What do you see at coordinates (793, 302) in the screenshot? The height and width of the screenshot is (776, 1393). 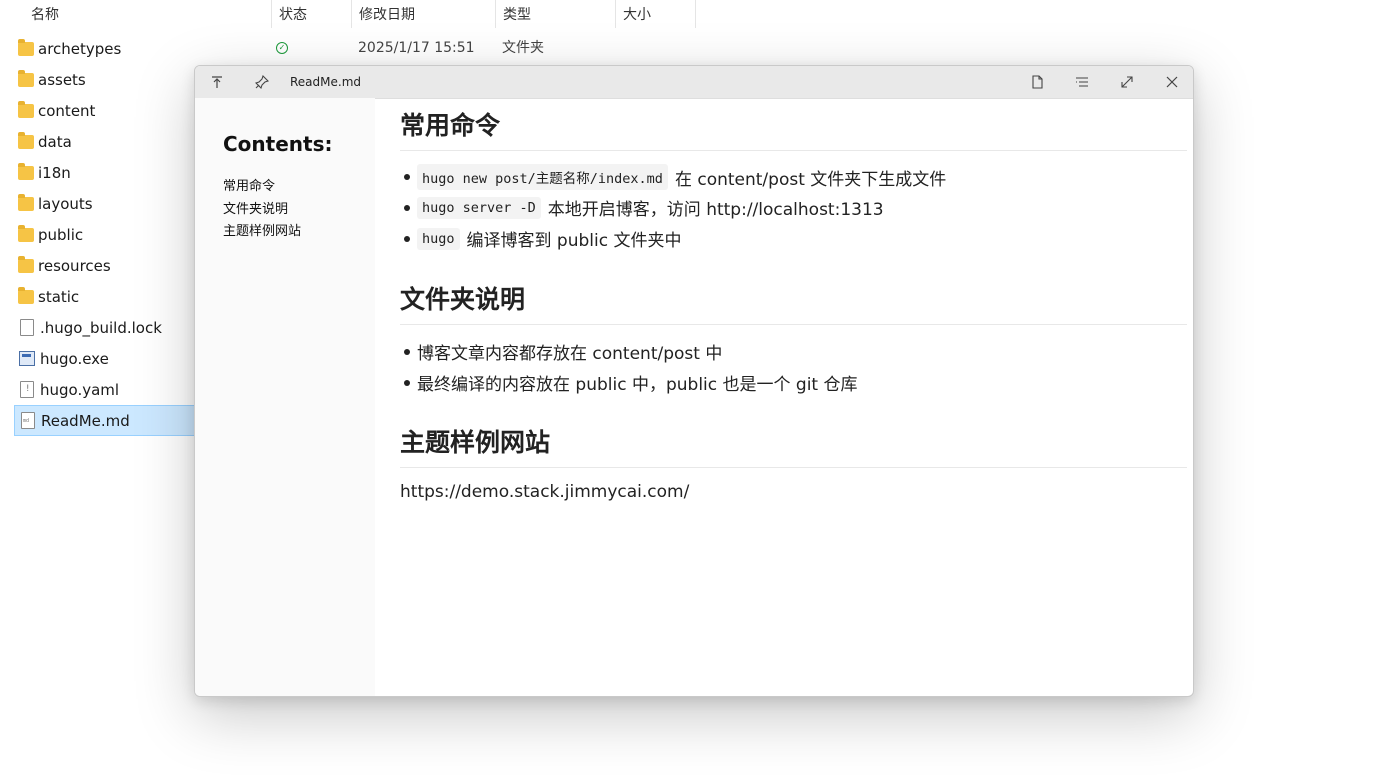 I see `heading-folders: 文件夹说明` at bounding box center [793, 302].